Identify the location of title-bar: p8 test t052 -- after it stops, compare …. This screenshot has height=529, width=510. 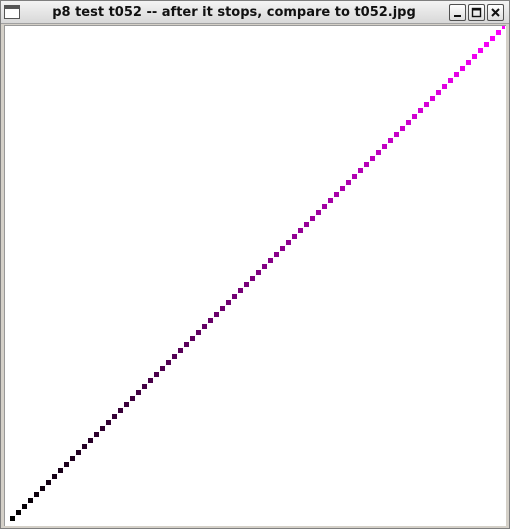
(255, 12).